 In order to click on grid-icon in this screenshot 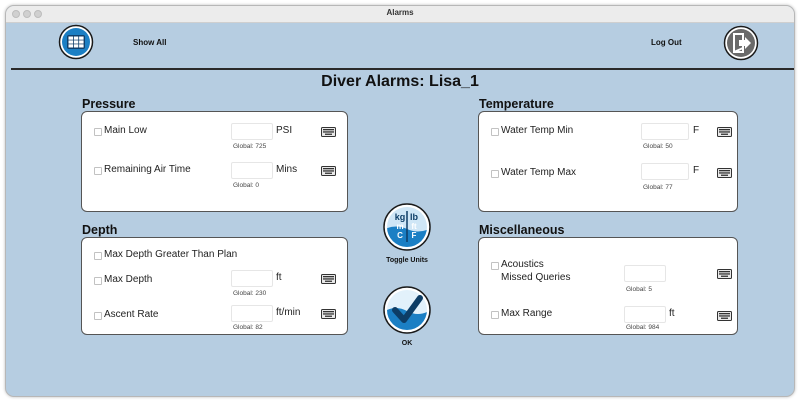, I will do `click(76, 42)`.